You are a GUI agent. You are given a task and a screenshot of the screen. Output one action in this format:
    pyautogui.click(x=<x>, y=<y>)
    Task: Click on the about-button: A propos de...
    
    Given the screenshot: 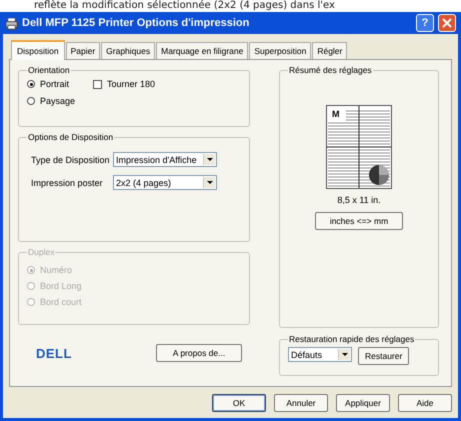 What is the action you would take?
    pyautogui.click(x=199, y=353)
    